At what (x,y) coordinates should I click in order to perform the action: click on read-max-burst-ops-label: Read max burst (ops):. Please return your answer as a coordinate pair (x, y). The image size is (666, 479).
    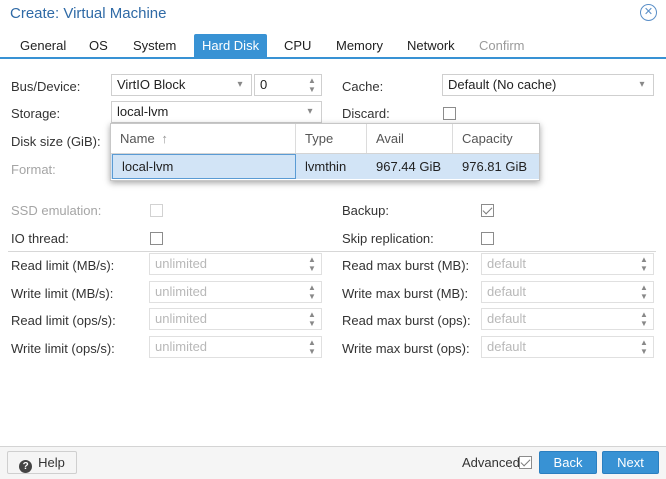
    Looking at the image, I should click on (406, 320).